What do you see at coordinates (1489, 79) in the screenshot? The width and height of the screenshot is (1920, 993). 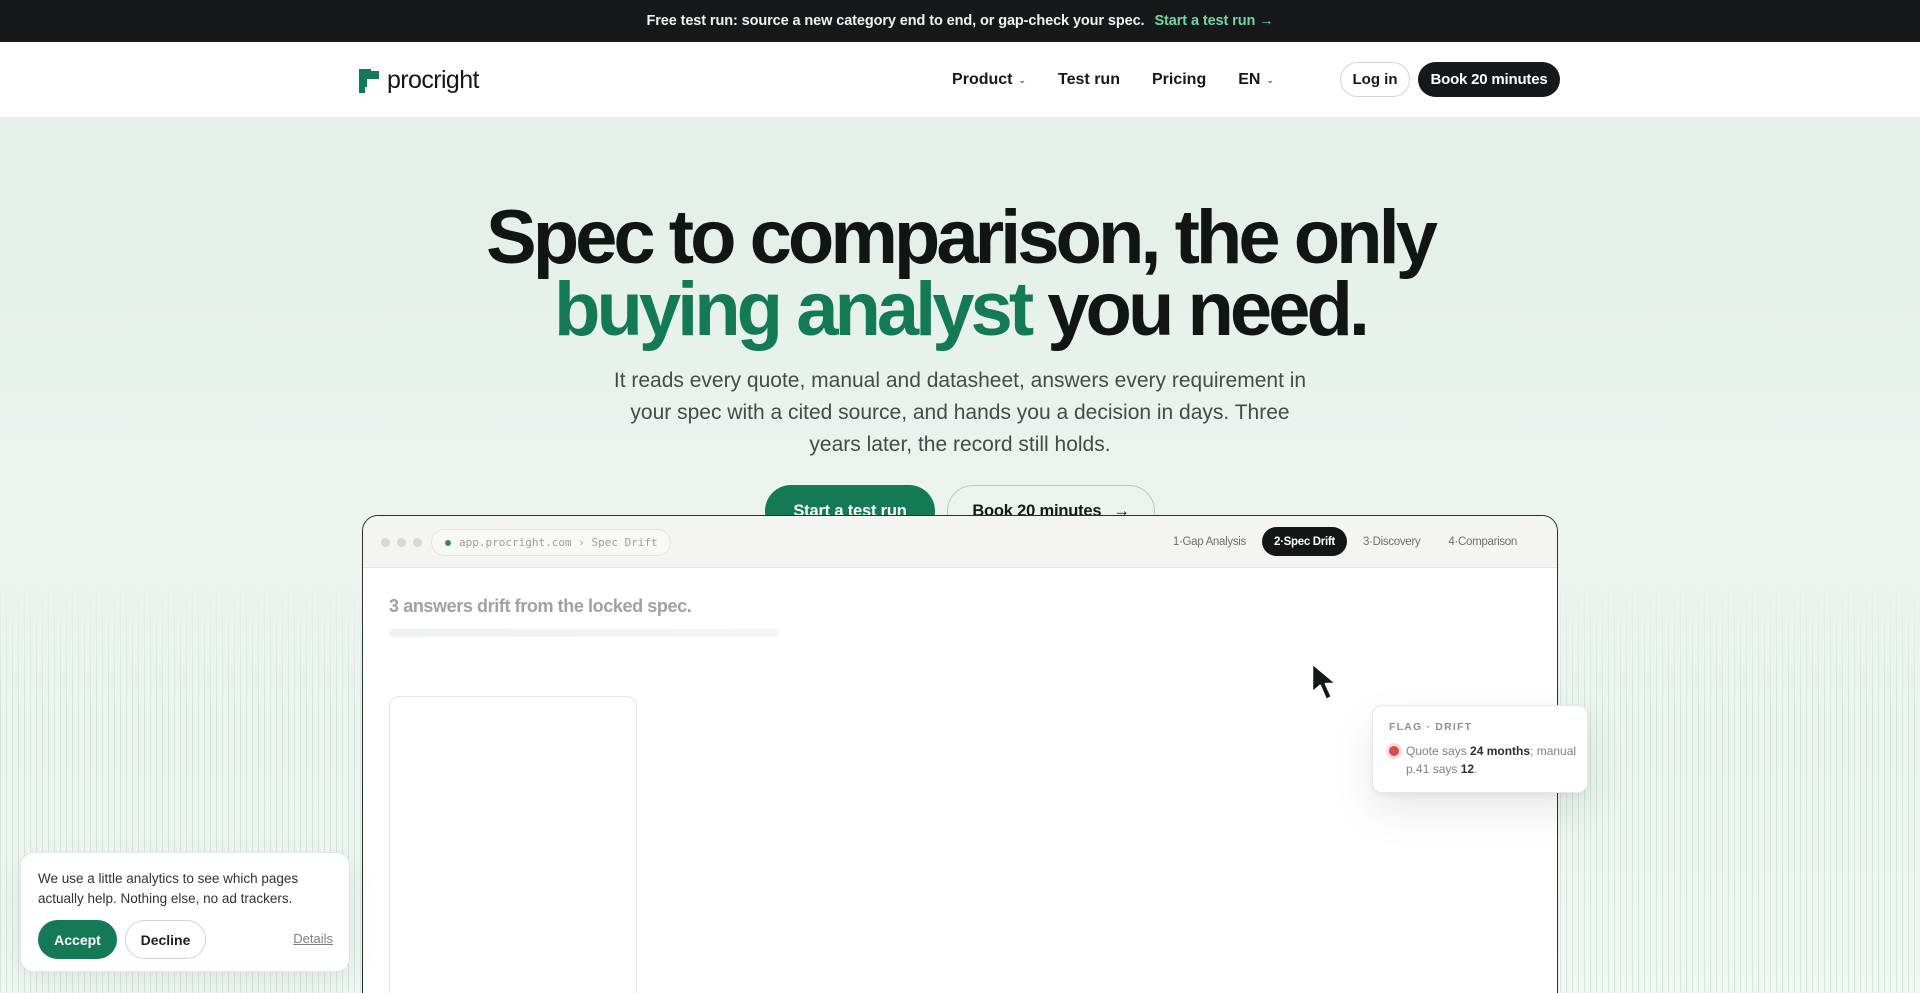 I see `book-demo-nav-button: Book 20 minutes` at bounding box center [1489, 79].